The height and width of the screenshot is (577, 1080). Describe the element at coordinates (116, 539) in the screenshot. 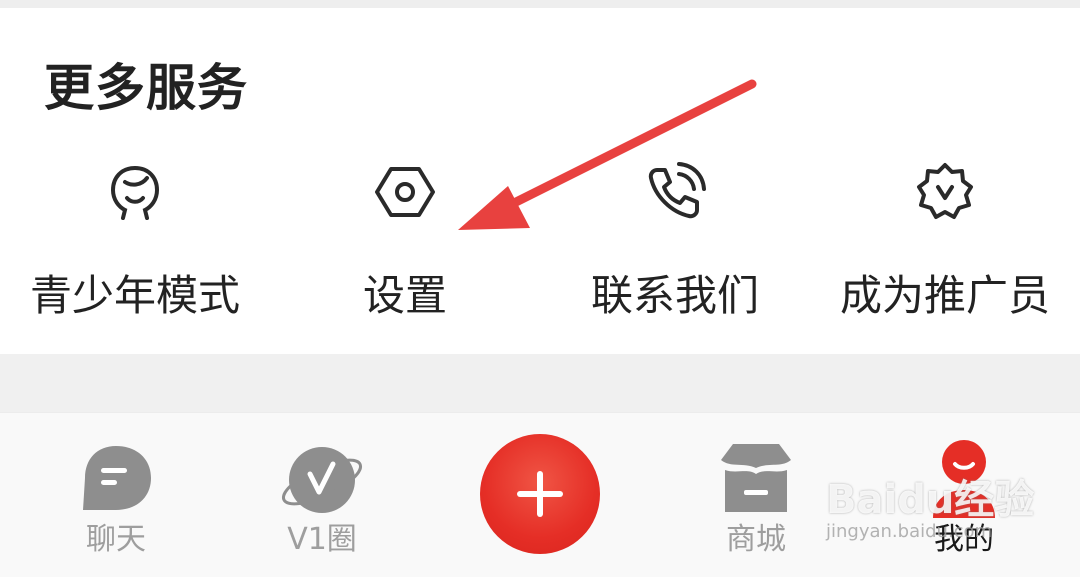

I see `tab-label: 聊天` at that location.